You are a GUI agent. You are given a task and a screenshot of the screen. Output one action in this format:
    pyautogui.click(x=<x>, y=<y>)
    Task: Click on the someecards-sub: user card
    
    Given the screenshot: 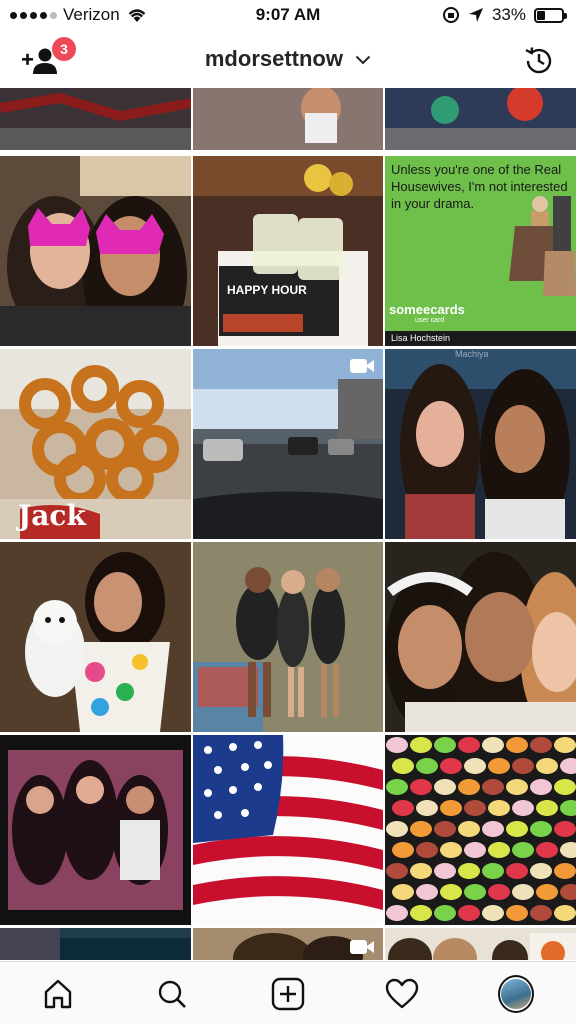 What is the action you would take?
    pyautogui.click(x=430, y=320)
    